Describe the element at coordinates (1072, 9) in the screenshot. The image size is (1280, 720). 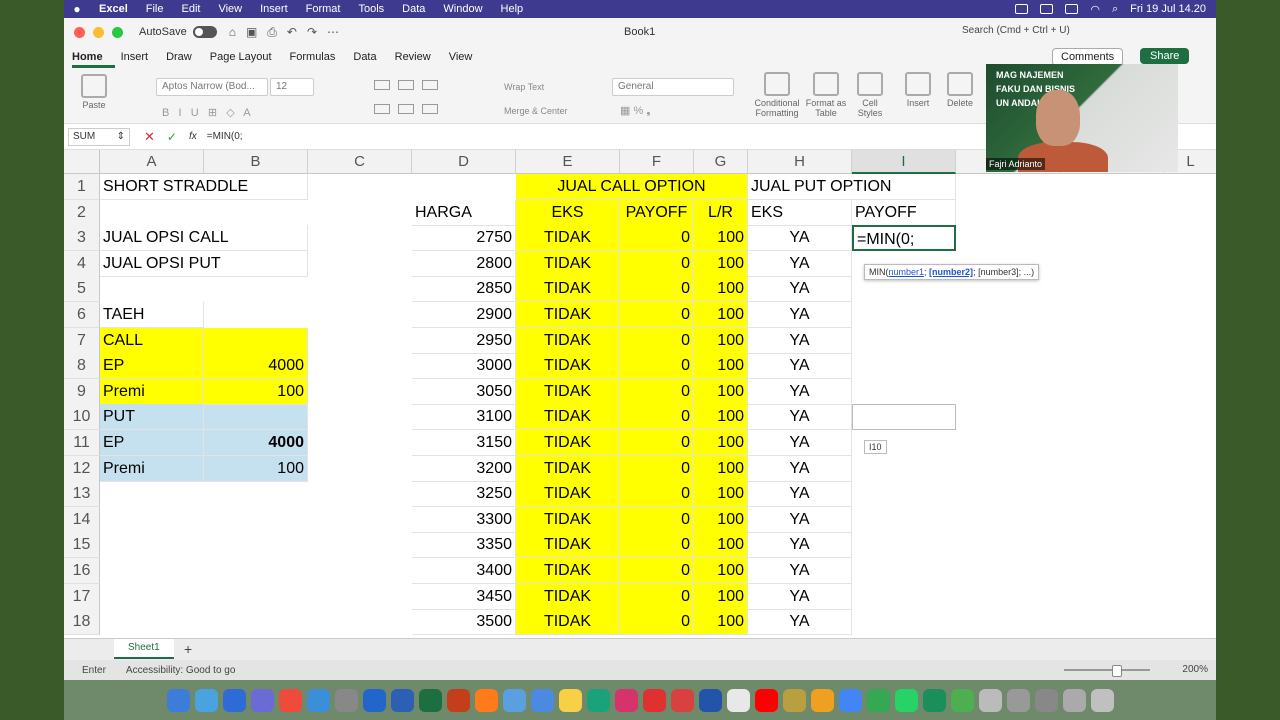
I see `battery-icon` at that location.